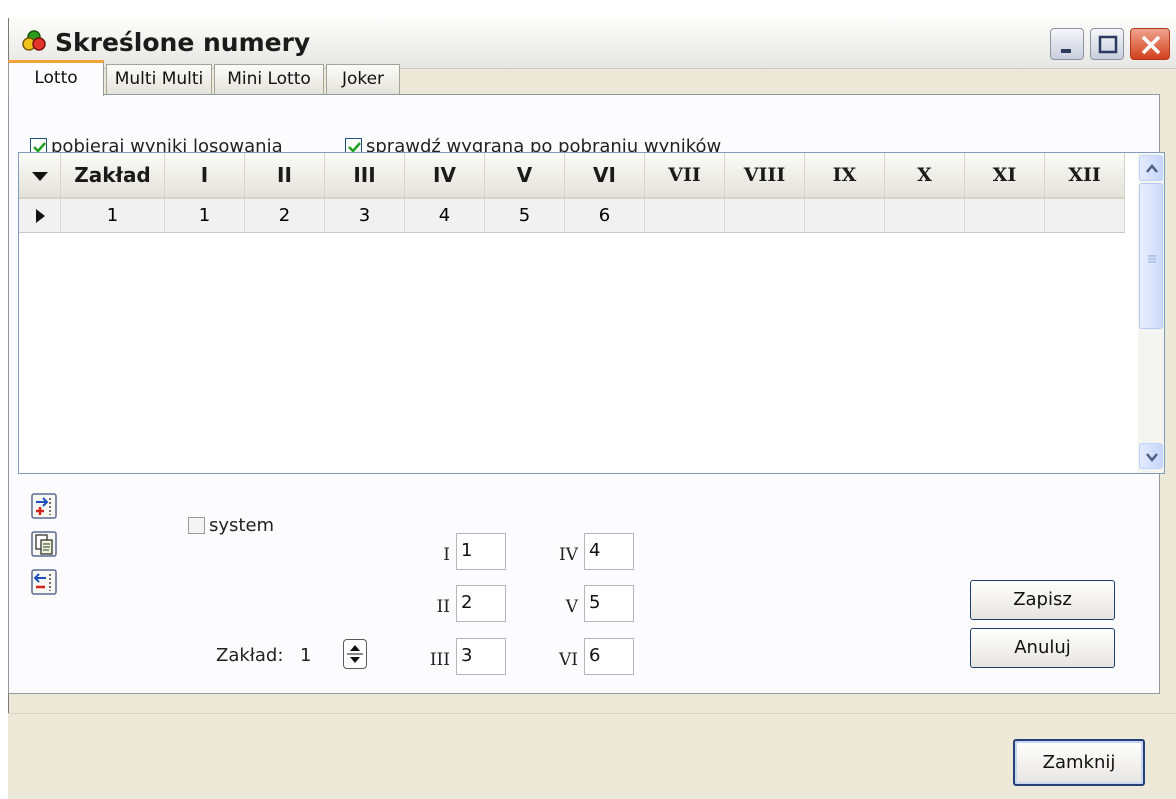  Describe the element at coordinates (439, 660) in the screenshot. I see `label-number-iii: III` at that location.